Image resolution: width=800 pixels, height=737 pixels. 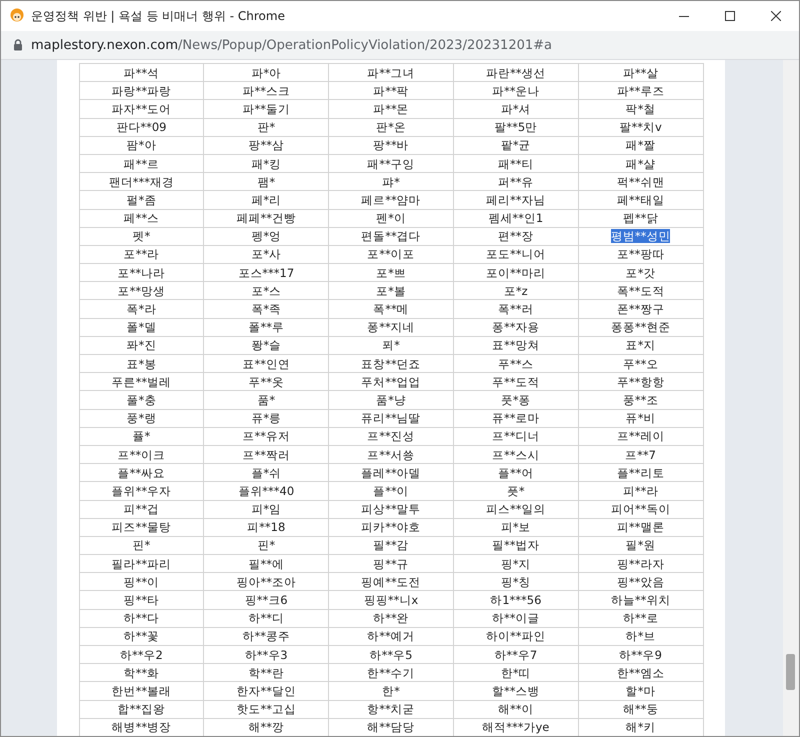 What do you see at coordinates (391, 309) in the screenshot?
I see `name-cell: 폭**메` at bounding box center [391, 309].